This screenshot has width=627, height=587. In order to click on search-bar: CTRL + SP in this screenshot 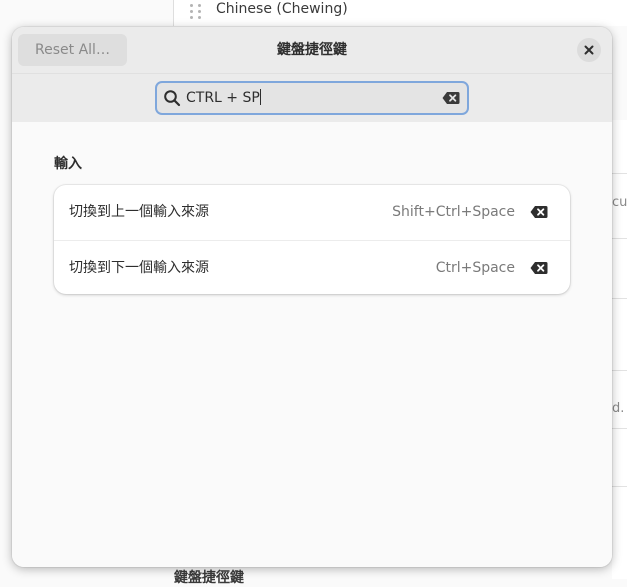, I will do `click(312, 98)`.